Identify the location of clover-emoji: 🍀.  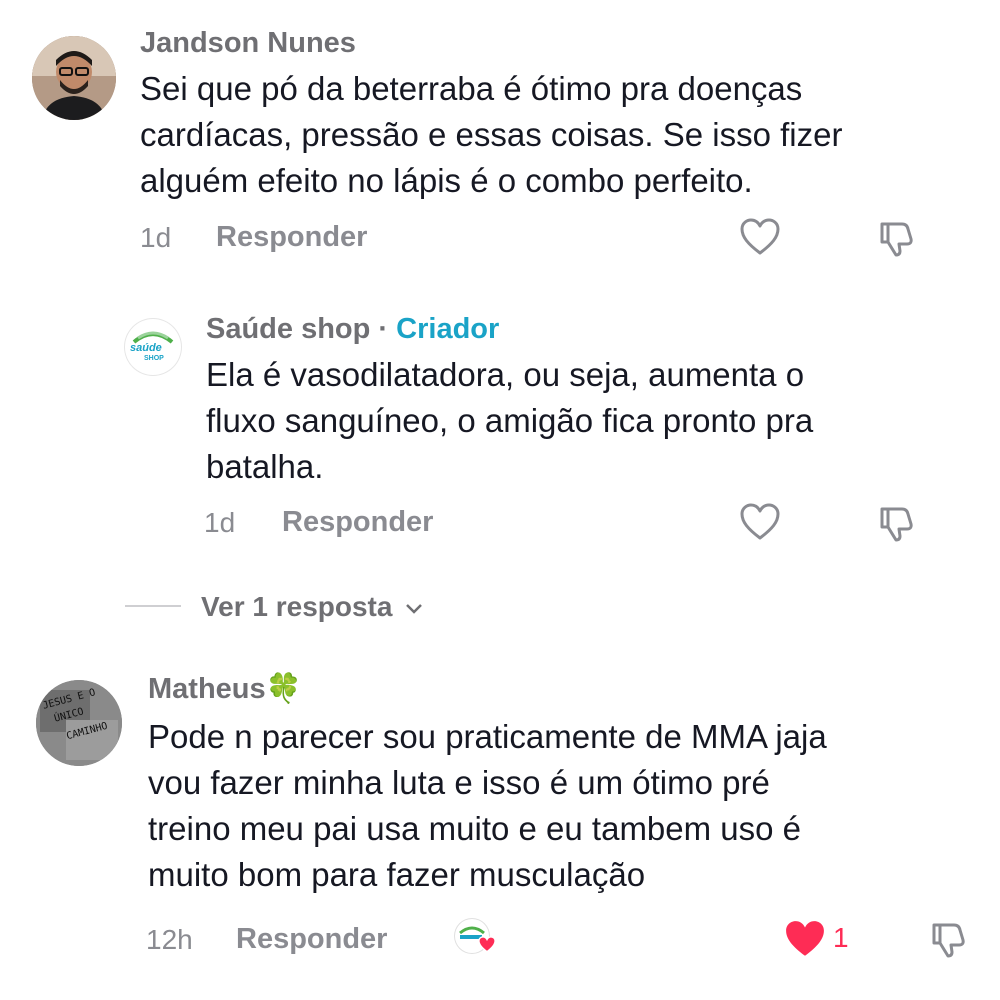
(283, 689).